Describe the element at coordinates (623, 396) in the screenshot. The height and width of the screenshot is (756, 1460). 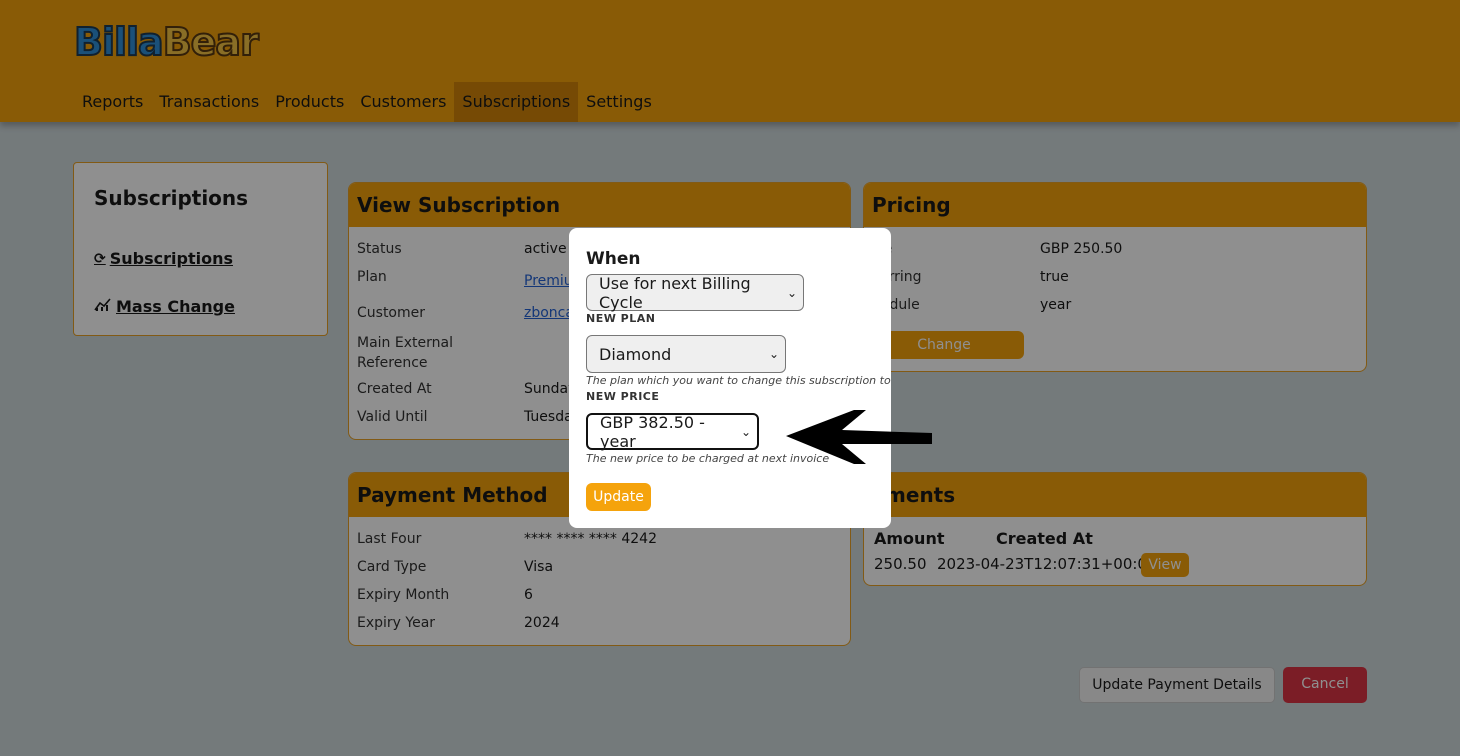
I see `new-price-label: NEW PRICE` at that location.